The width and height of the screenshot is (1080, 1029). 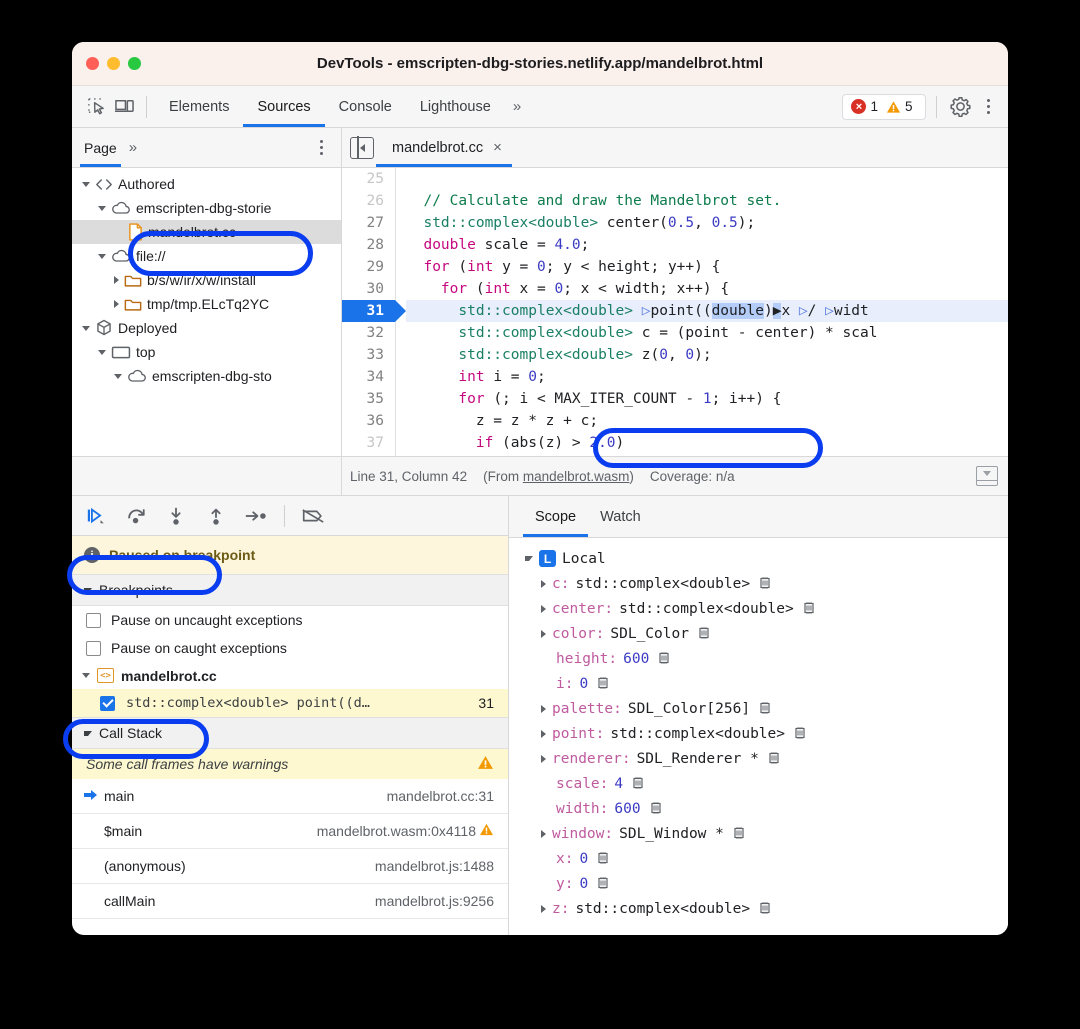 I want to click on code-line-29: for (int y = 0; y < height; y++) {, so click(x=707, y=267).